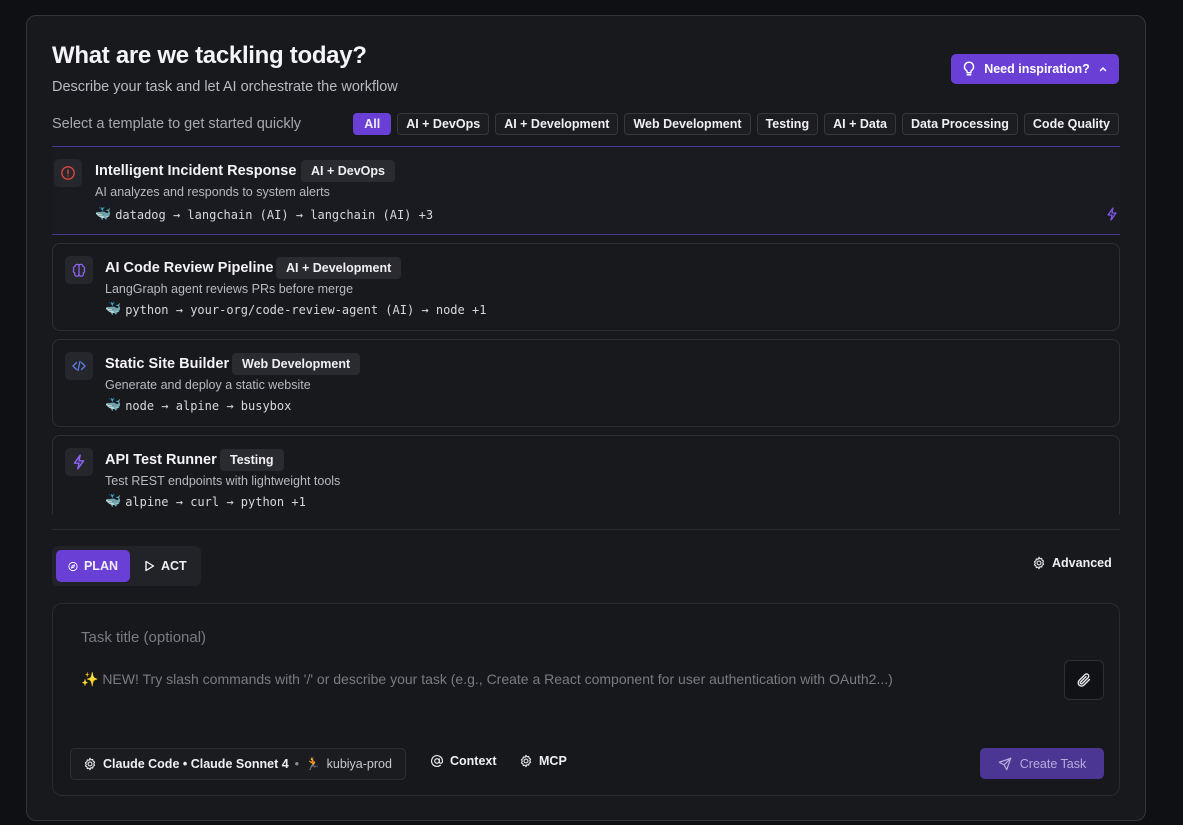 The width and height of the screenshot is (1183, 825). Describe the element at coordinates (1082, 563) in the screenshot. I see `advanced-label: Advanced` at that location.